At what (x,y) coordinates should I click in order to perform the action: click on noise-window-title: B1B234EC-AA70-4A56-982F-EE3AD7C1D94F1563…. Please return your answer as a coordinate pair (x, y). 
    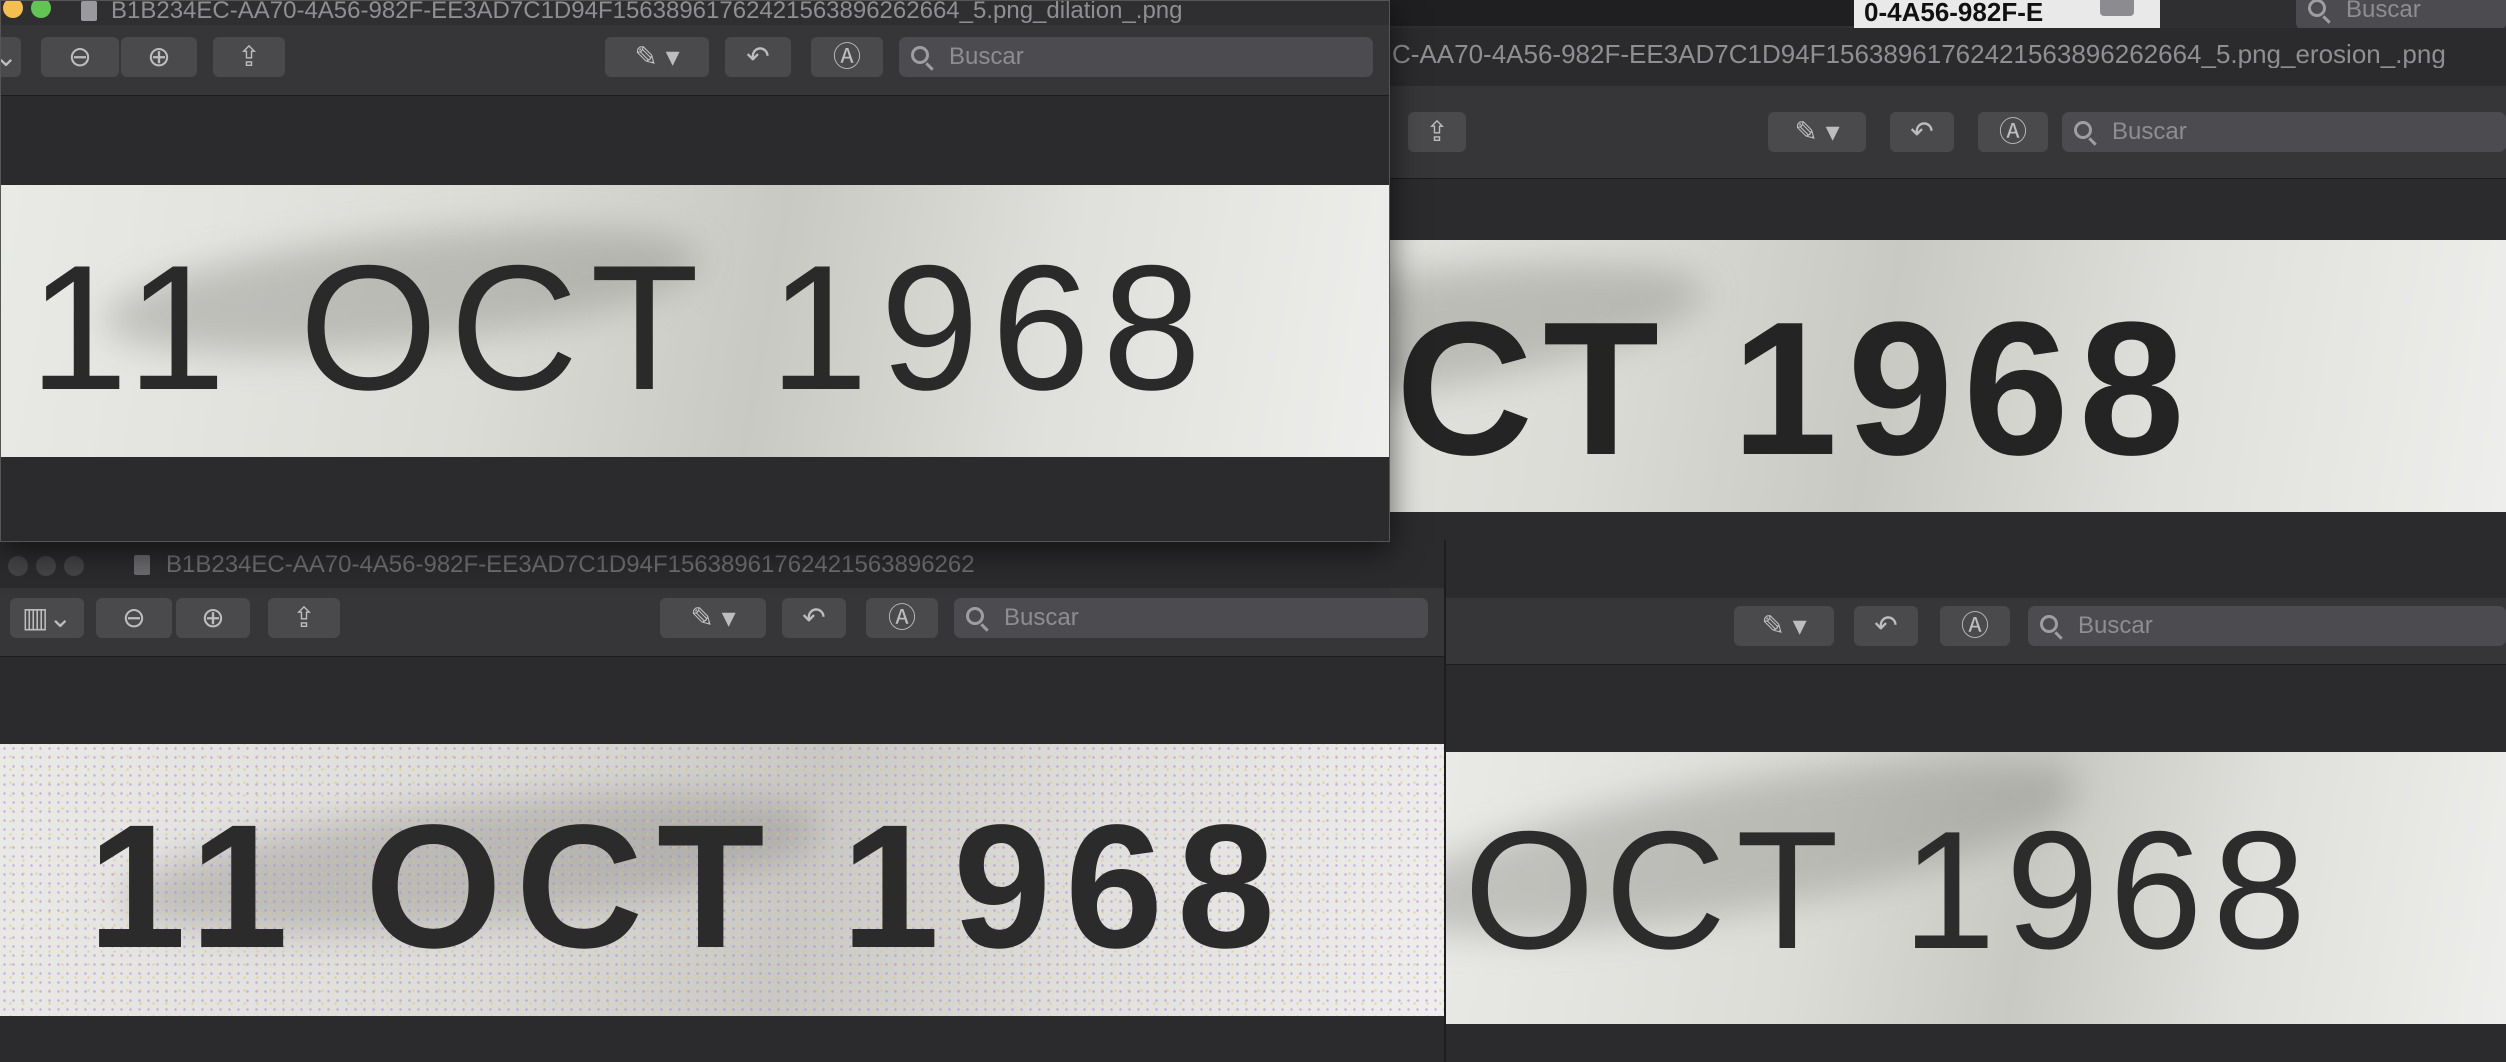
    Looking at the image, I should click on (570, 564).